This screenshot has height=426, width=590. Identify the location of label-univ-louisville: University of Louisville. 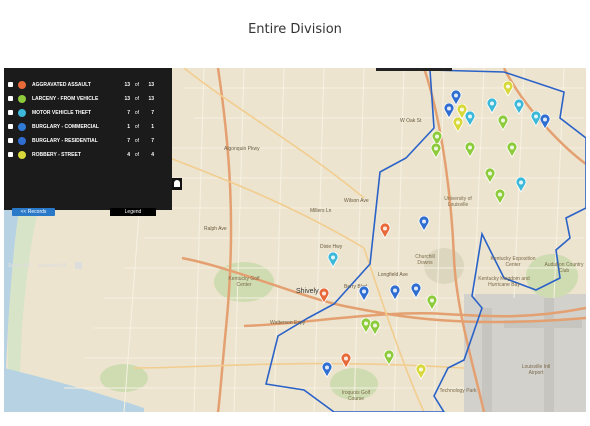
(458, 202).